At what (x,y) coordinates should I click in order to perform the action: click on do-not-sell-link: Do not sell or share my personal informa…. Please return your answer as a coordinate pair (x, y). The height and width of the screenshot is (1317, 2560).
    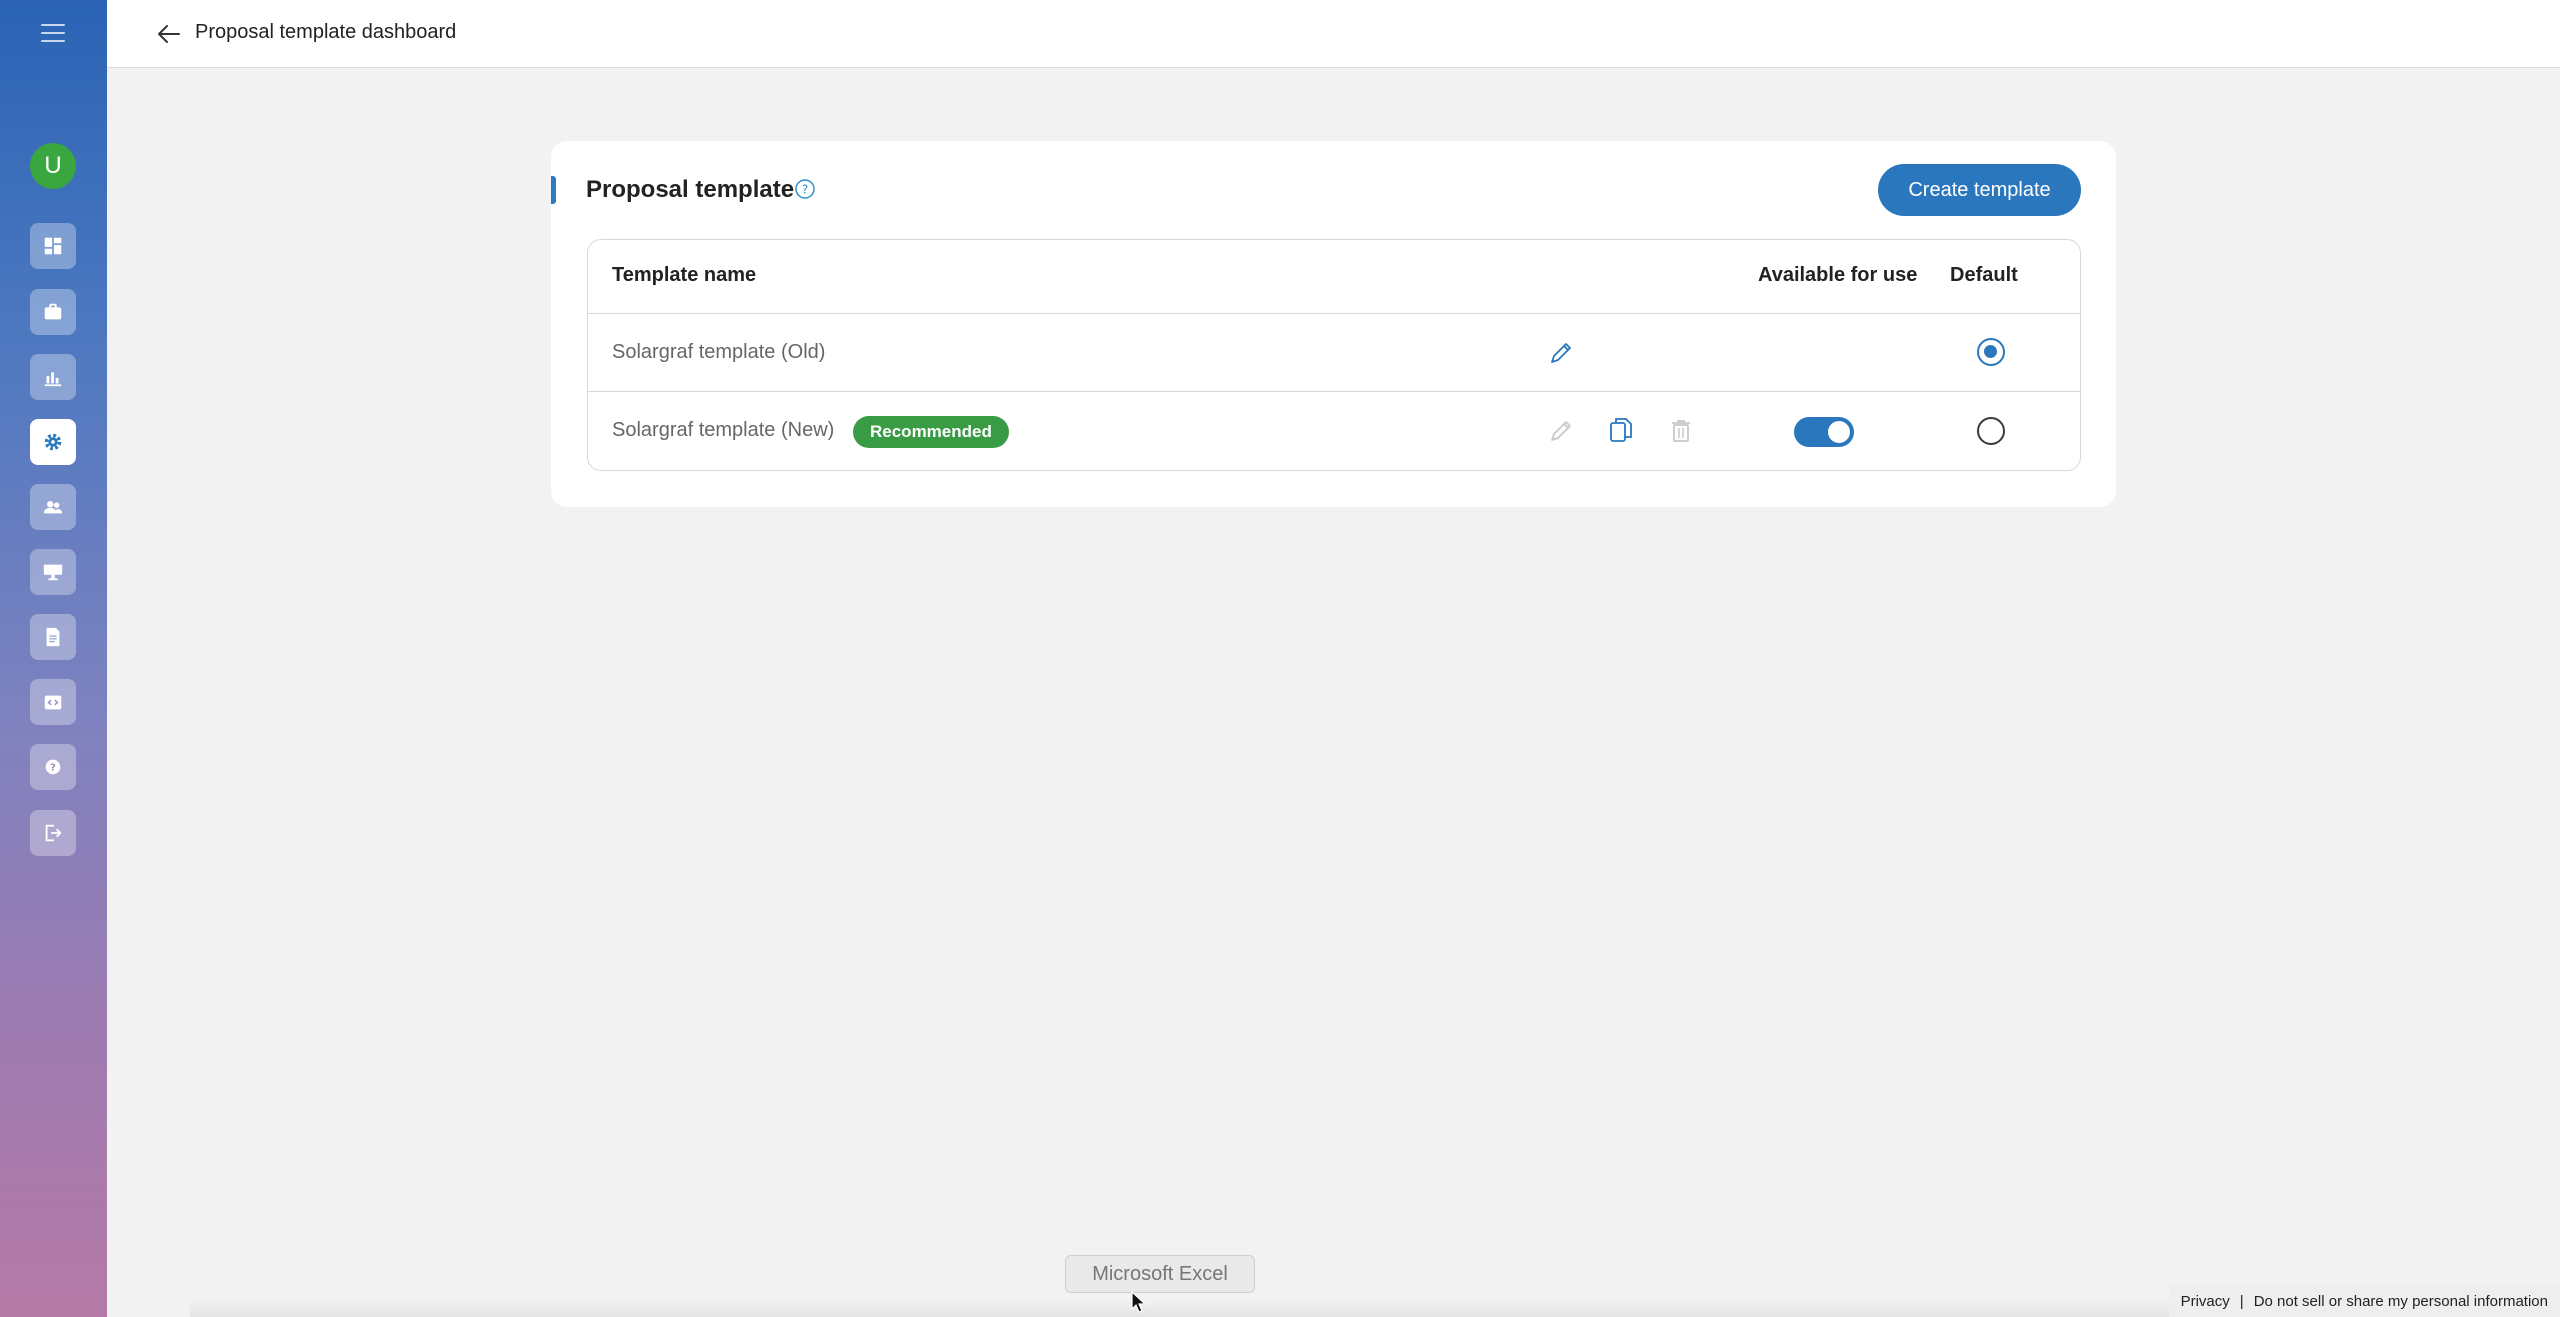
    Looking at the image, I should click on (2401, 1301).